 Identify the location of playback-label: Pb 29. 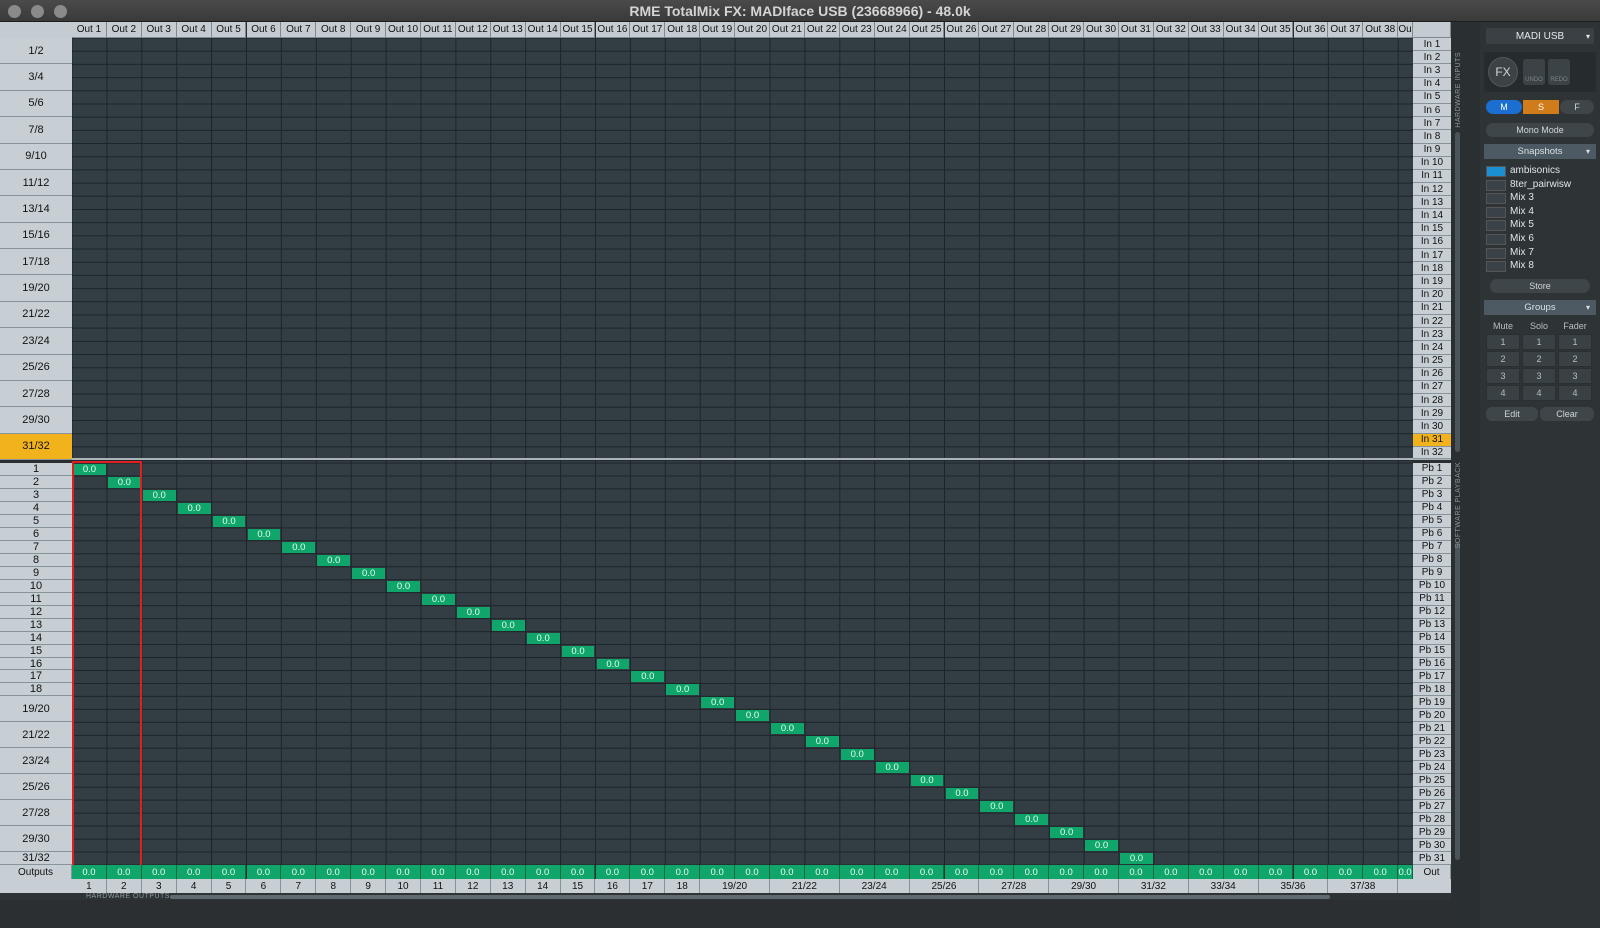
(1432, 833).